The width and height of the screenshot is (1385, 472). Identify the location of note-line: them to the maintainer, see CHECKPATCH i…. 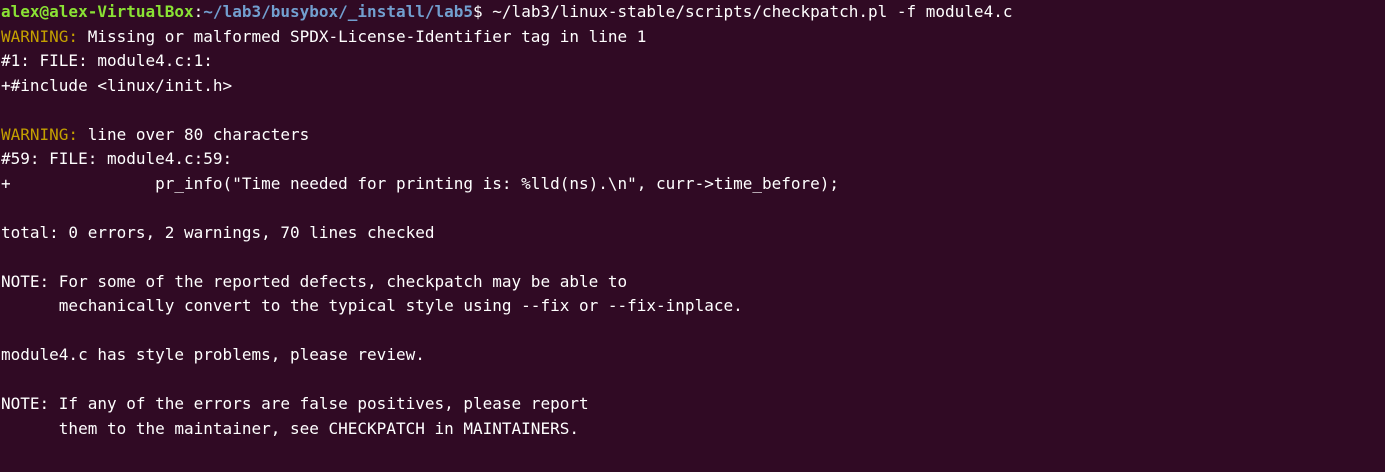
(290, 428).